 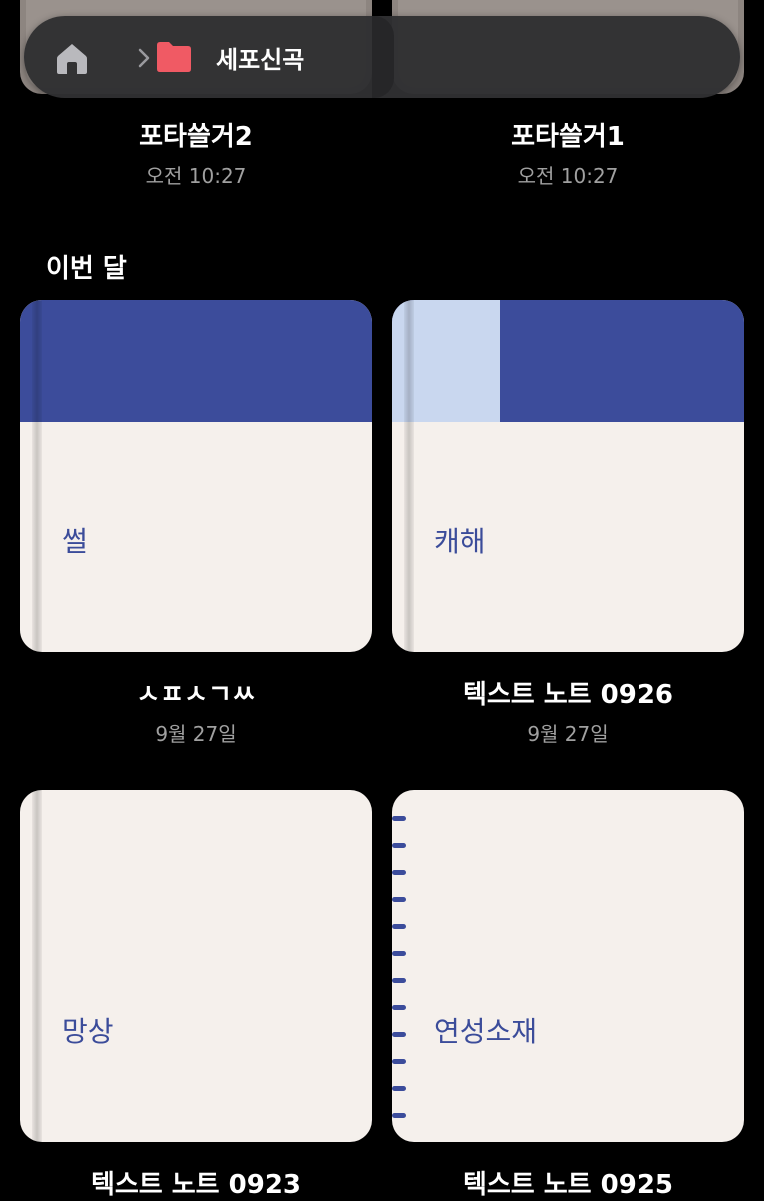 I want to click on note-card: 망상, so click(x=196, y=966).